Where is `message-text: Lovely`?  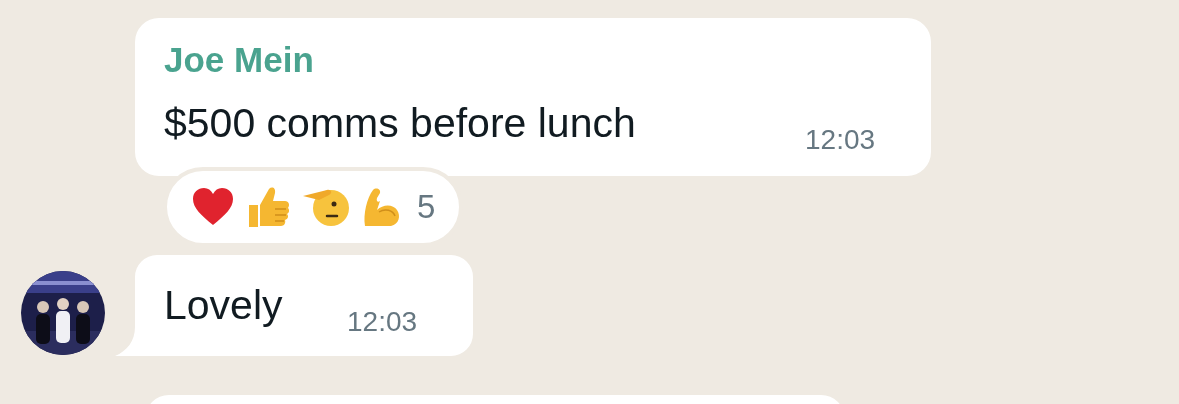 message-text: Lovely is located at coordinates (223, 305).